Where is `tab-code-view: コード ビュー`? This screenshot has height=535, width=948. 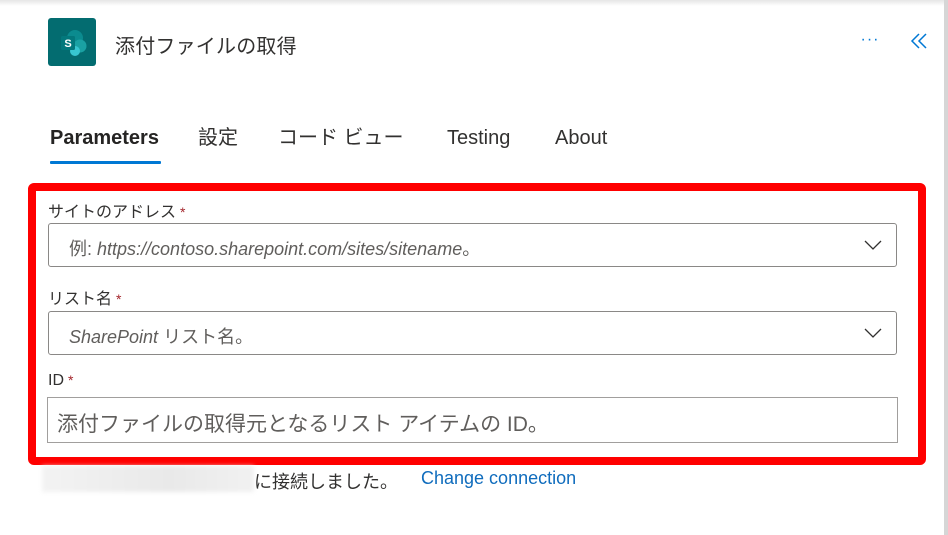 tab-code-view: コード ビュー is located at coordinates (341, 144).